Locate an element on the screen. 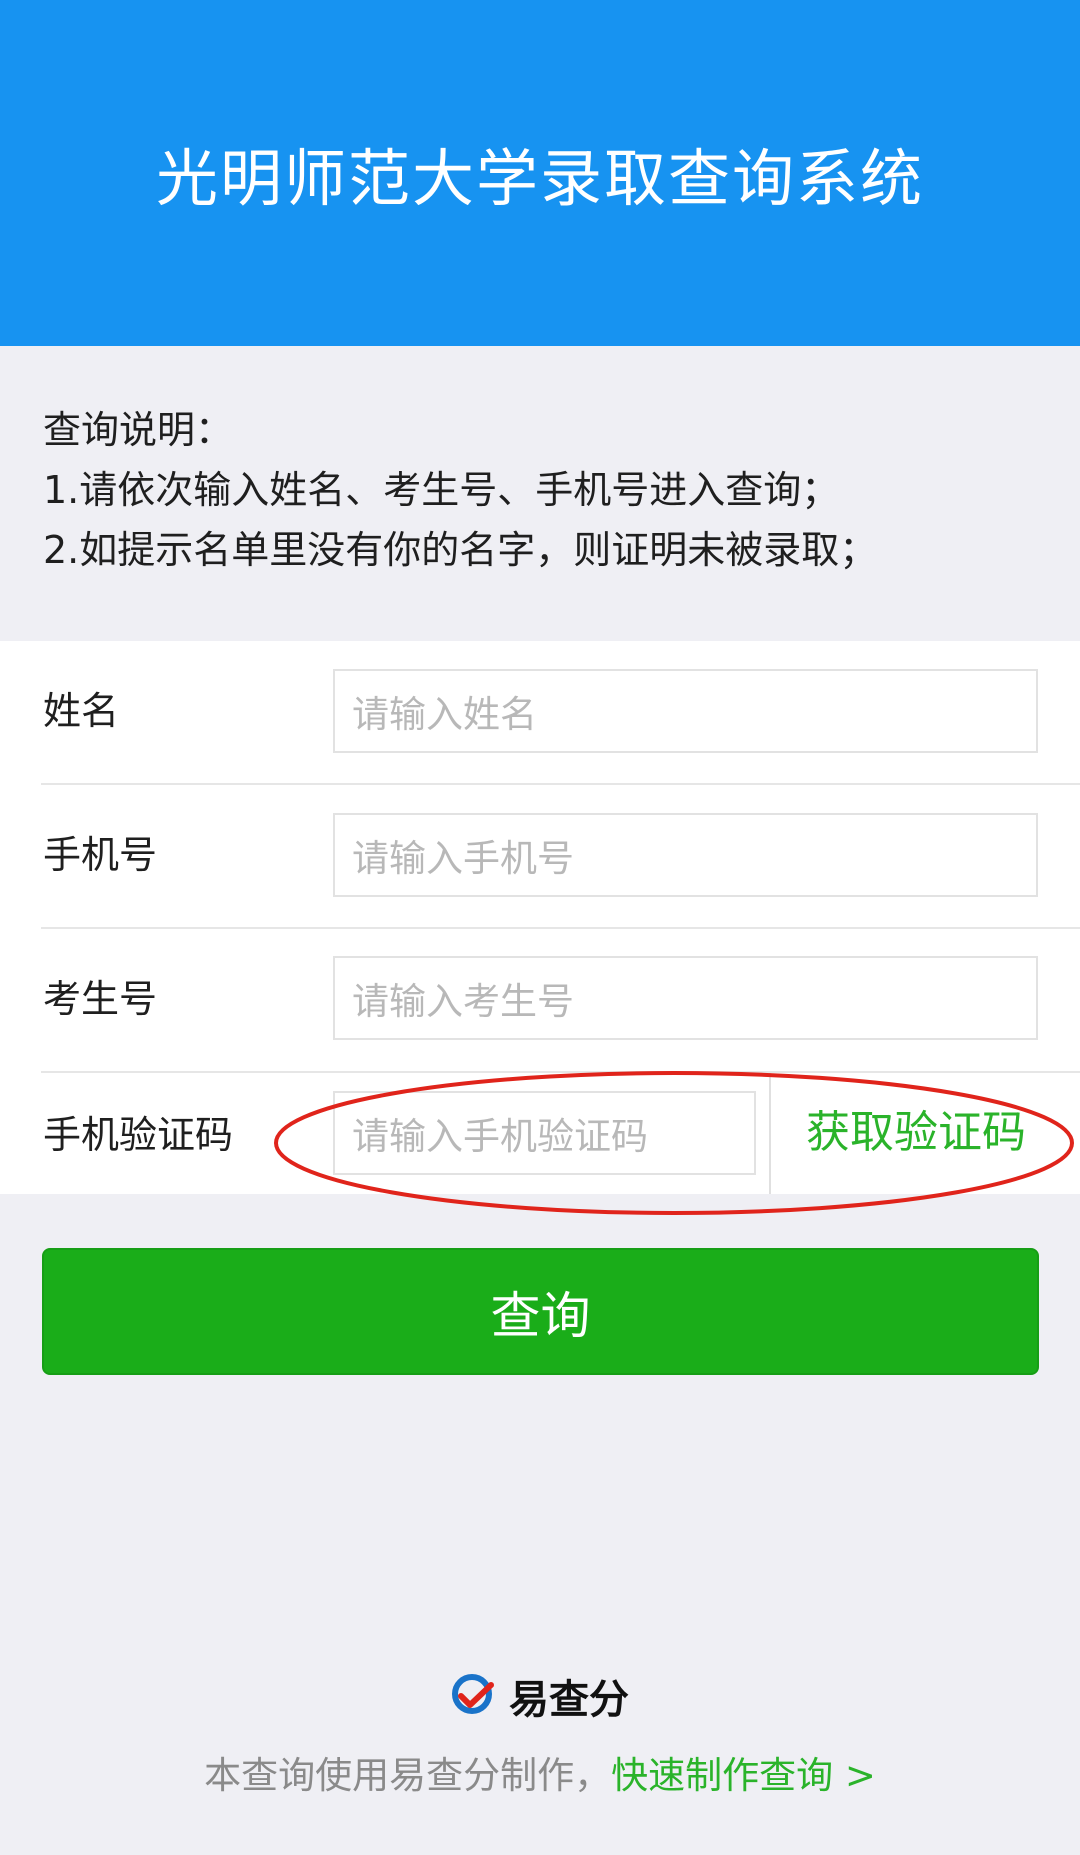 This screenshot has width=1080, height=1855. phone-input: 请输入手机号 is located at coordinates (685, 855).